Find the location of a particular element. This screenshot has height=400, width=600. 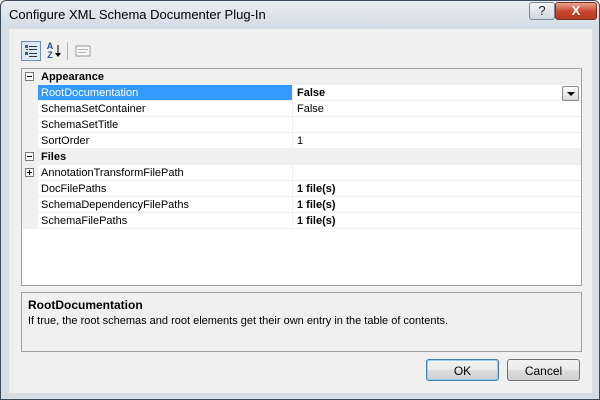

property-name: SchemaSetTitle is located at coordinates (165, 125).